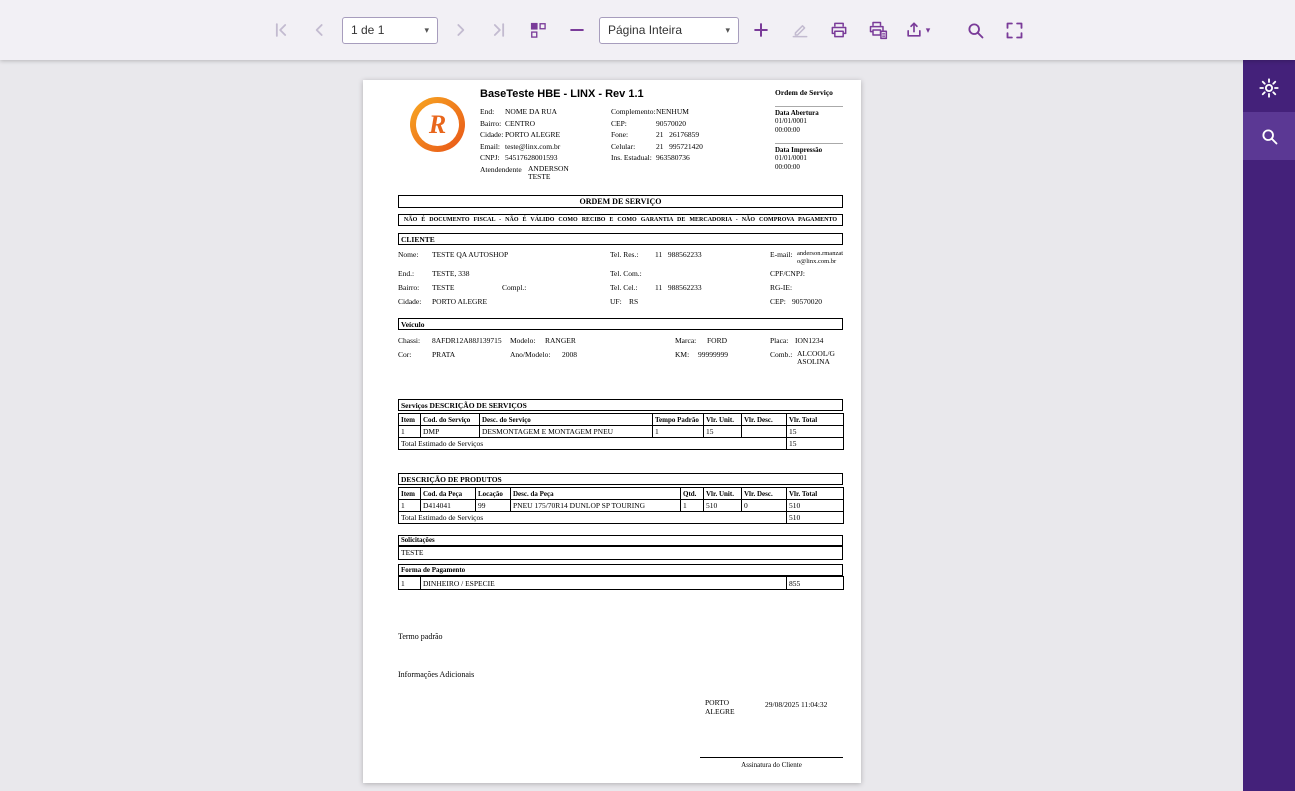 The height and width of the screenshot is (791, 1295). I want to click on field-value: 2008, so click(569, 354).